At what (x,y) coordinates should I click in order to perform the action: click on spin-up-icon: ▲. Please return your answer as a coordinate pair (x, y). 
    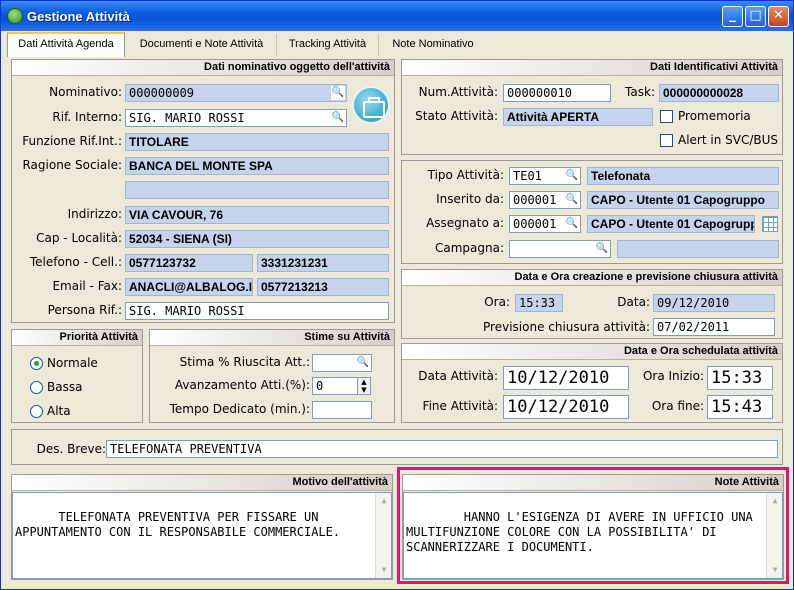
    Looking at the image, I should click on (364, 382).